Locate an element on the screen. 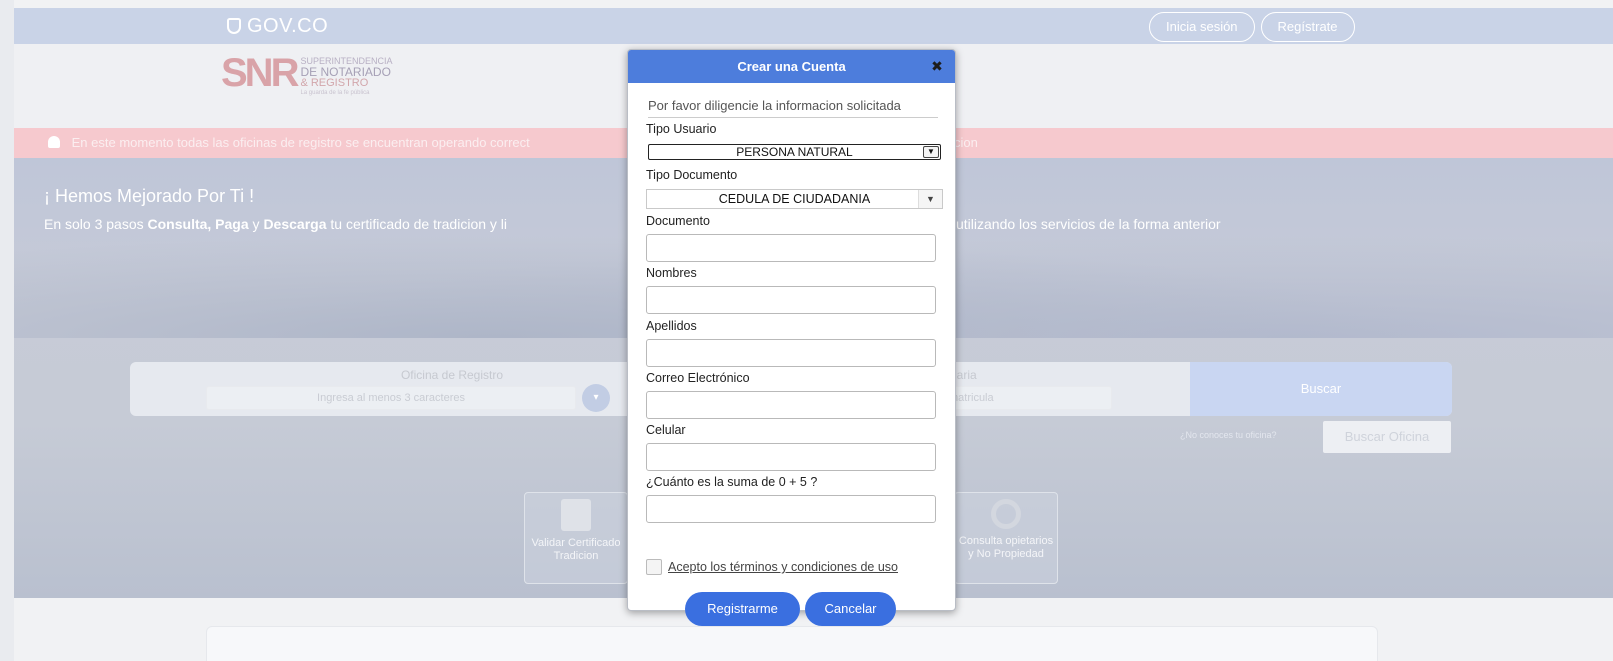  cancel-button: Cancelar is located at coordinates (850, 609).